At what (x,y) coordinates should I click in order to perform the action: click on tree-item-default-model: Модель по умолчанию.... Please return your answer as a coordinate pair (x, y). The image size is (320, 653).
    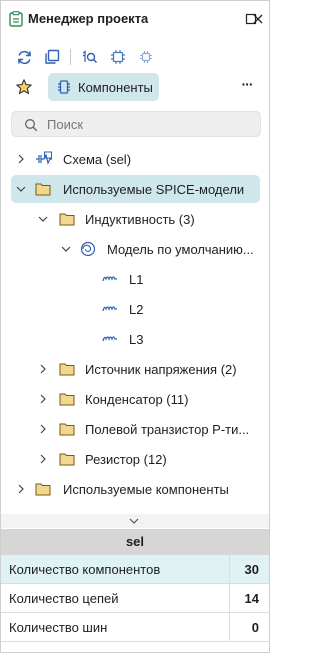
    Looking at the image, I should click on (135, 249).